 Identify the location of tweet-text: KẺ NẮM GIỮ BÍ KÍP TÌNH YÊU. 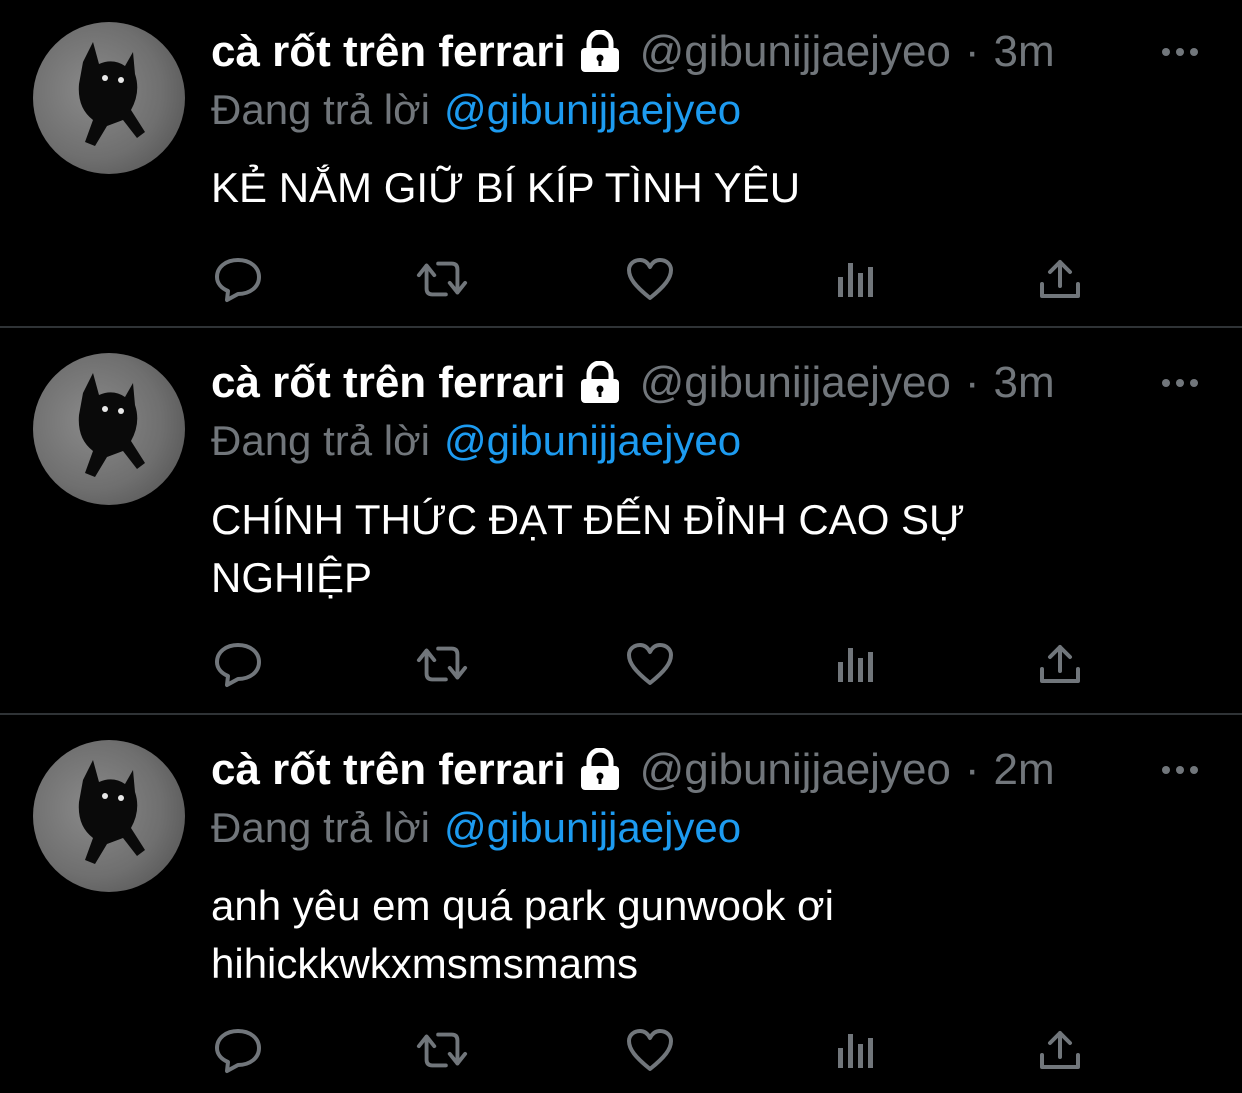
(506, 187).